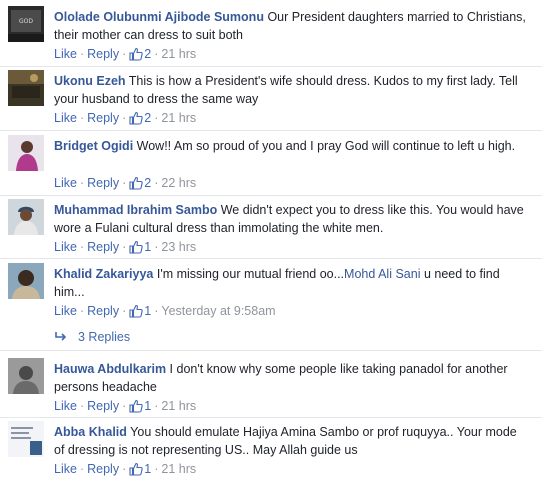  Describe the element at coordinates (159, 17) in the screenshot. I see `commenter-name: Ololade Olubunmi Ajibode Sumonu` at that location.